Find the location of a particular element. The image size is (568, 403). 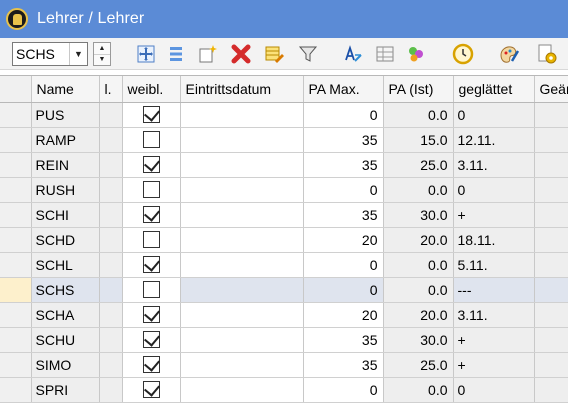

table-row: REIN 35 25.0 3.11. is located at coordinates (284, 165).